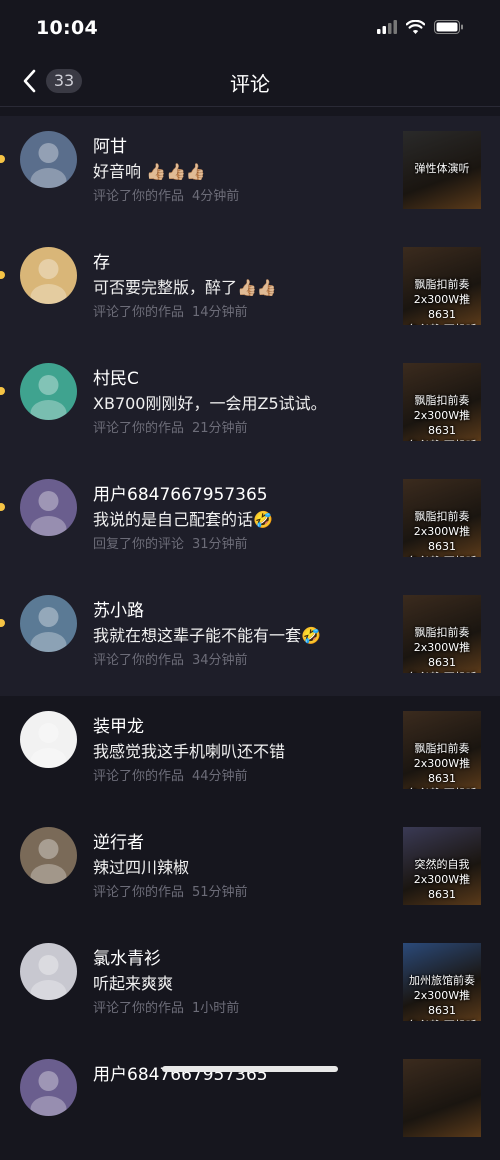 Image resolution: width=500 pixels, height=1160 pixels. What do you see at coordinates (207, 635) in the screenshot?
I see `comment-text: 我就在想这辈子能不能有一套🤣` at bounding box center [207, 635].